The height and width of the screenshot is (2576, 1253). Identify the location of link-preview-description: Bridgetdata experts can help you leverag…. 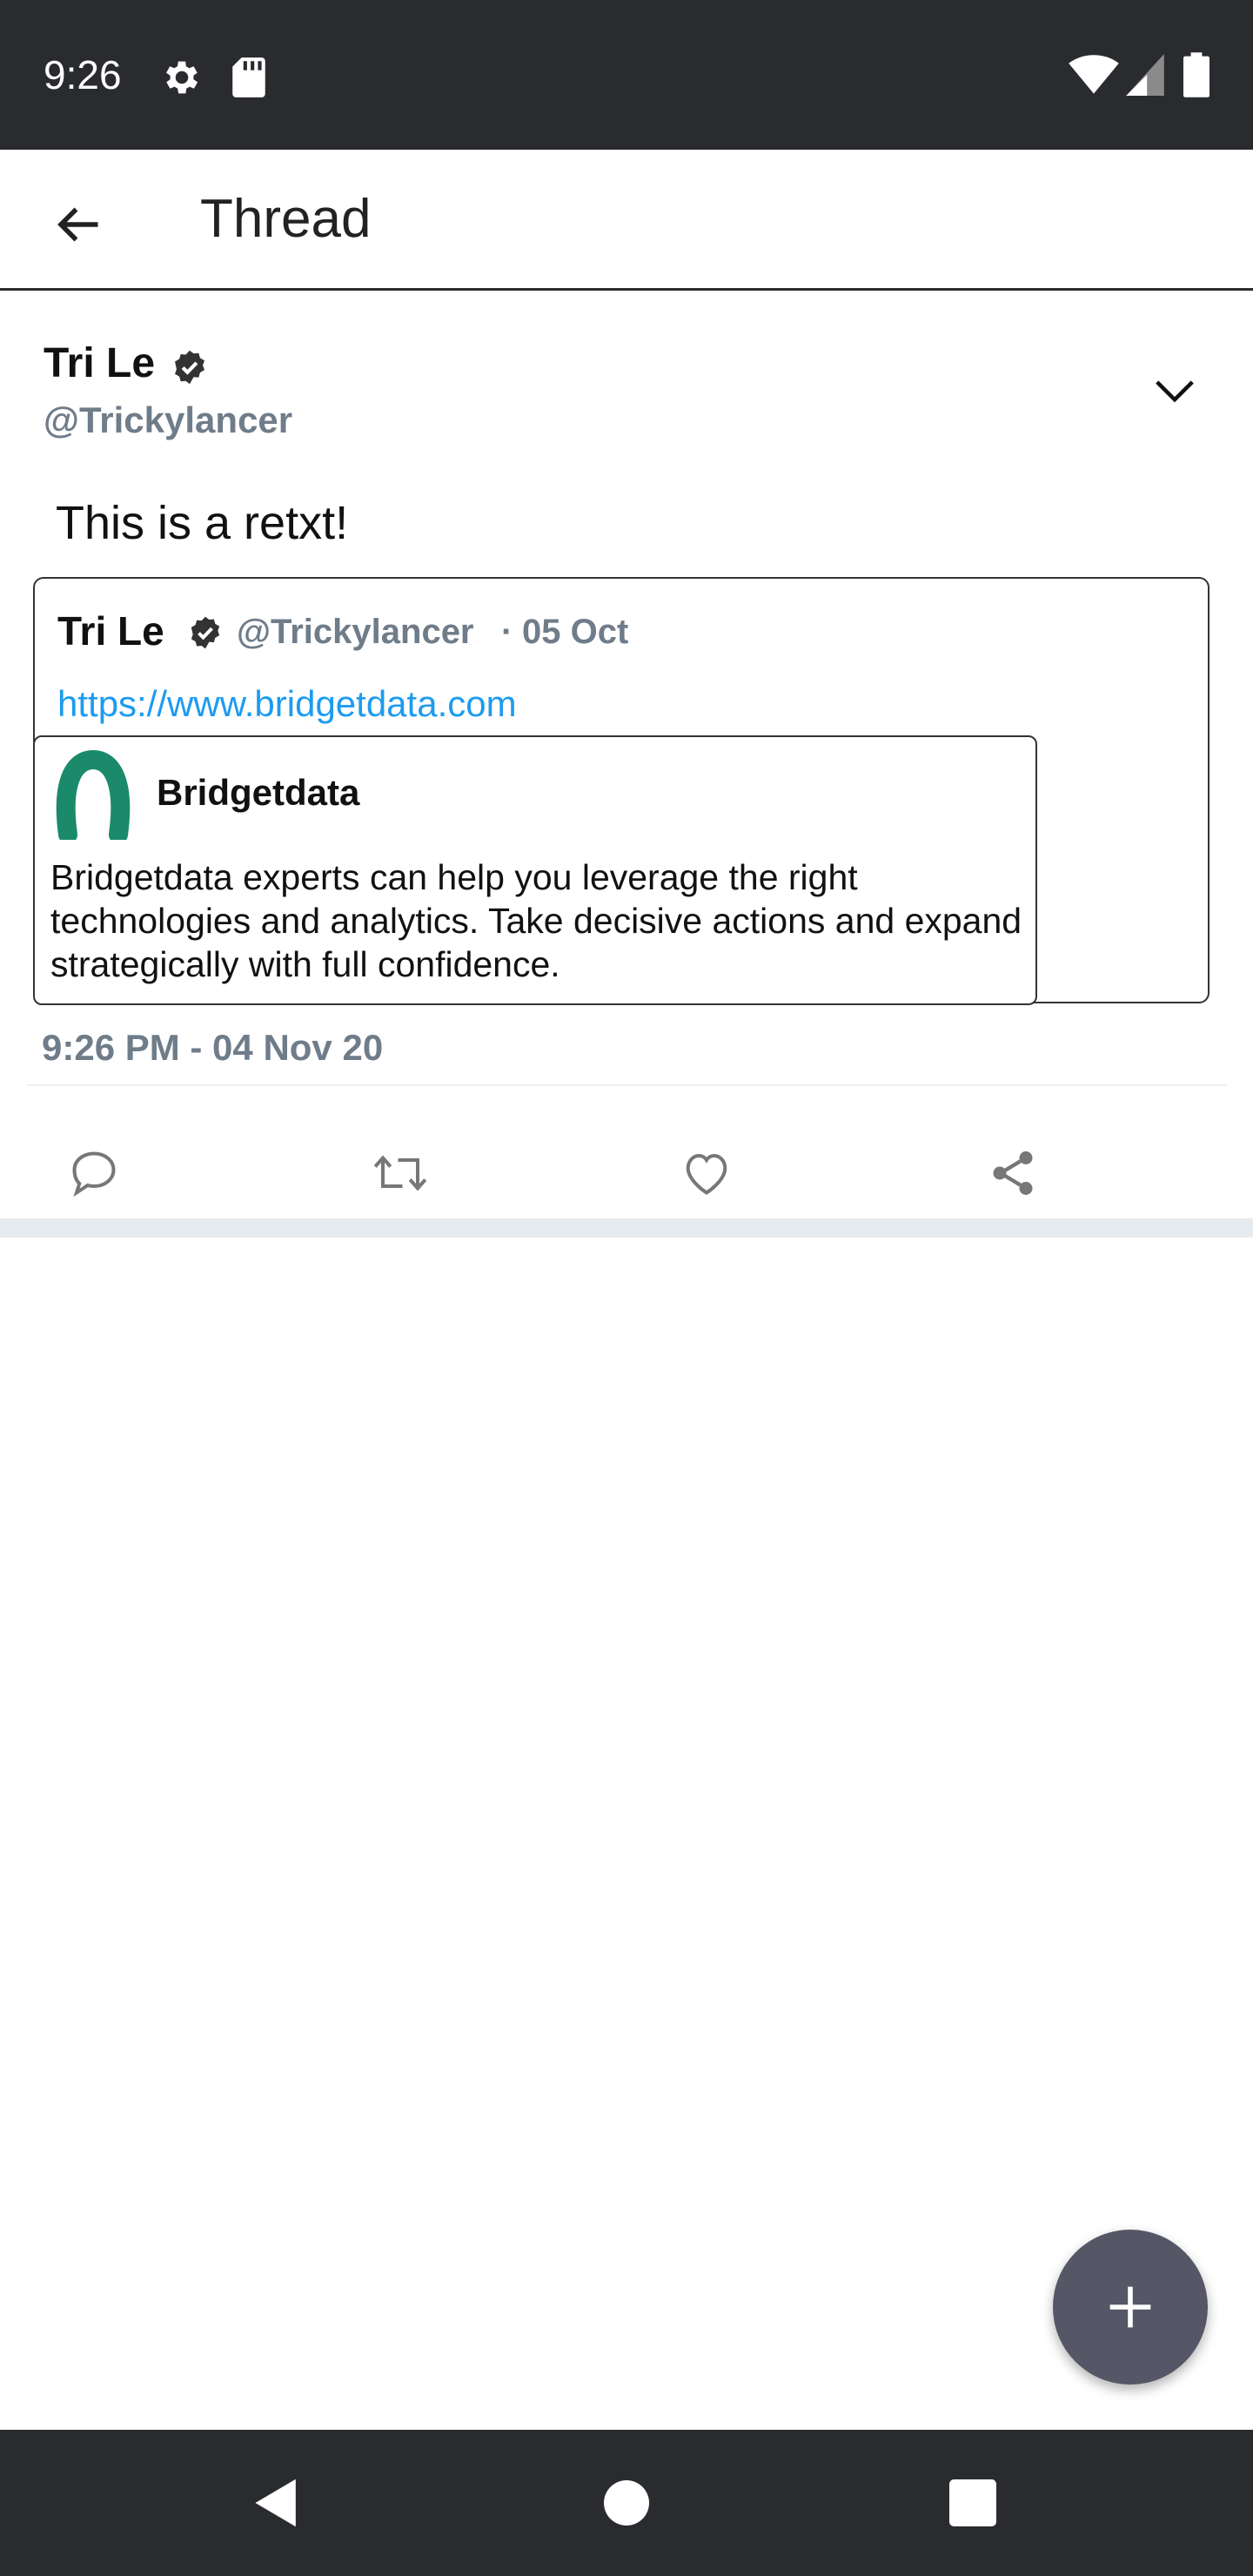
(536, 921).